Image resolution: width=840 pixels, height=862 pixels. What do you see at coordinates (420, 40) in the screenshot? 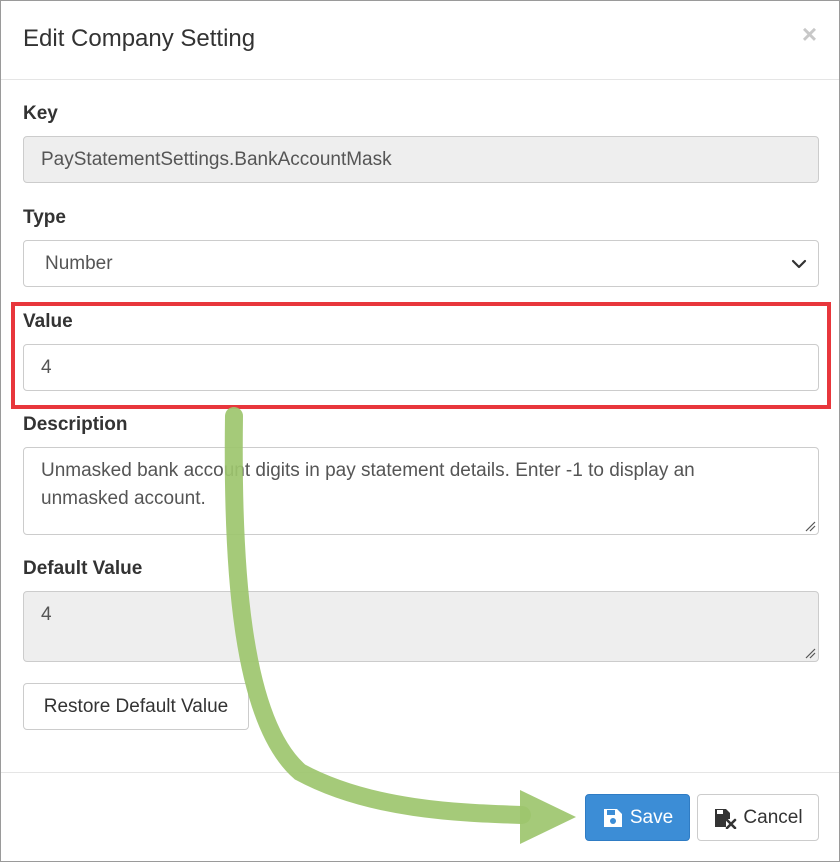
I see `dialog-header: Edit Company Setting ×` at bounding box center [420, 40].